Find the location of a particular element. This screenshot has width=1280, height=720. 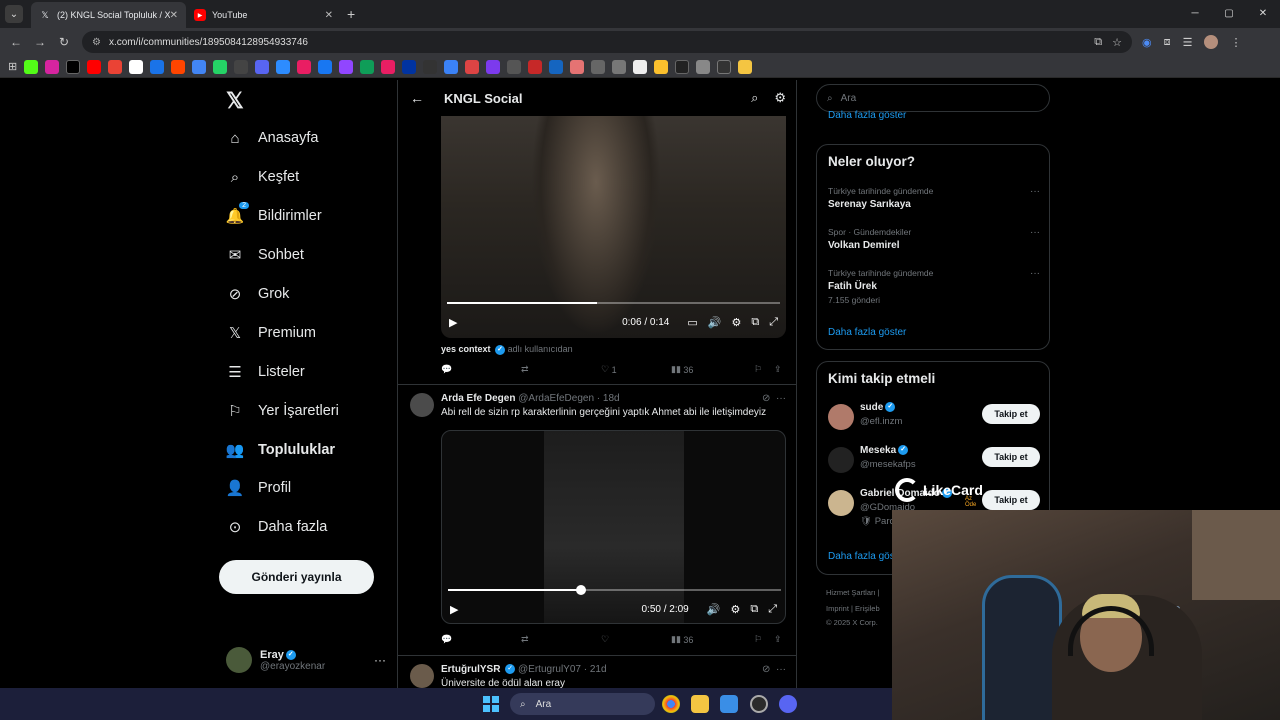

nav-more: ⊙ Daha fazla is located at coordinates (277, 527).